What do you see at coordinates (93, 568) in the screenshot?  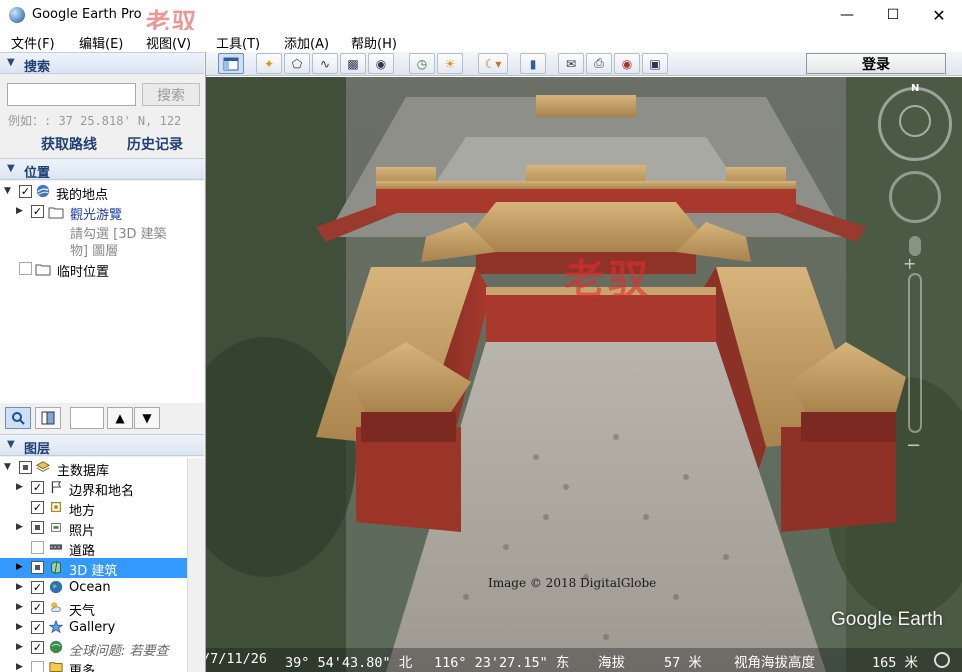 I see `layer-3d-buildings: ▶ 3D 建筑` at bounding box center [93, 568].